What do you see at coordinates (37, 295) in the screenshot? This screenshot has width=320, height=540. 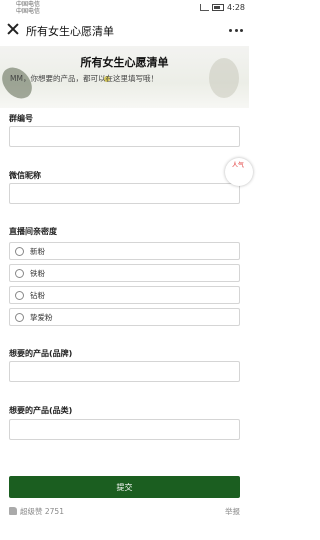 I see `radio-label: 钻粉` at bounding box center [37, 295].